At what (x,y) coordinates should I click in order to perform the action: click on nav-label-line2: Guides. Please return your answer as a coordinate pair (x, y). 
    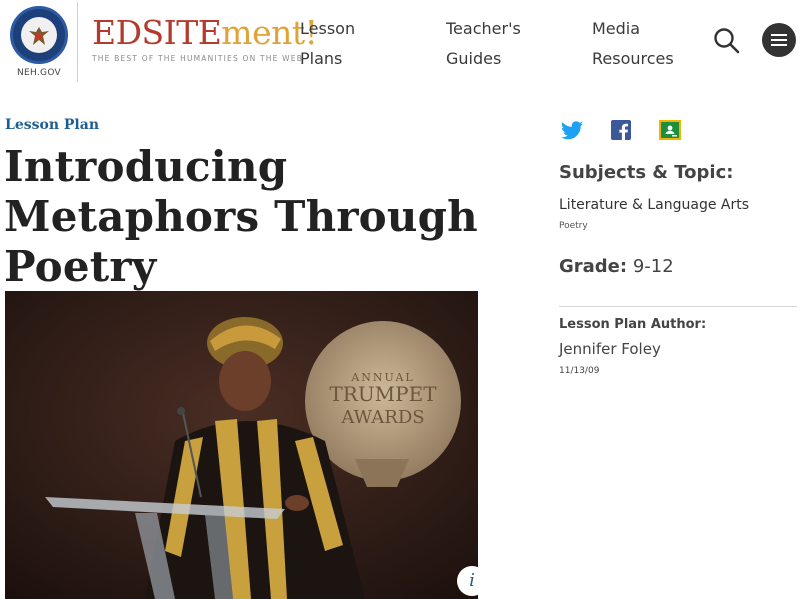
    Looking at the image, I should click on (474, 58).